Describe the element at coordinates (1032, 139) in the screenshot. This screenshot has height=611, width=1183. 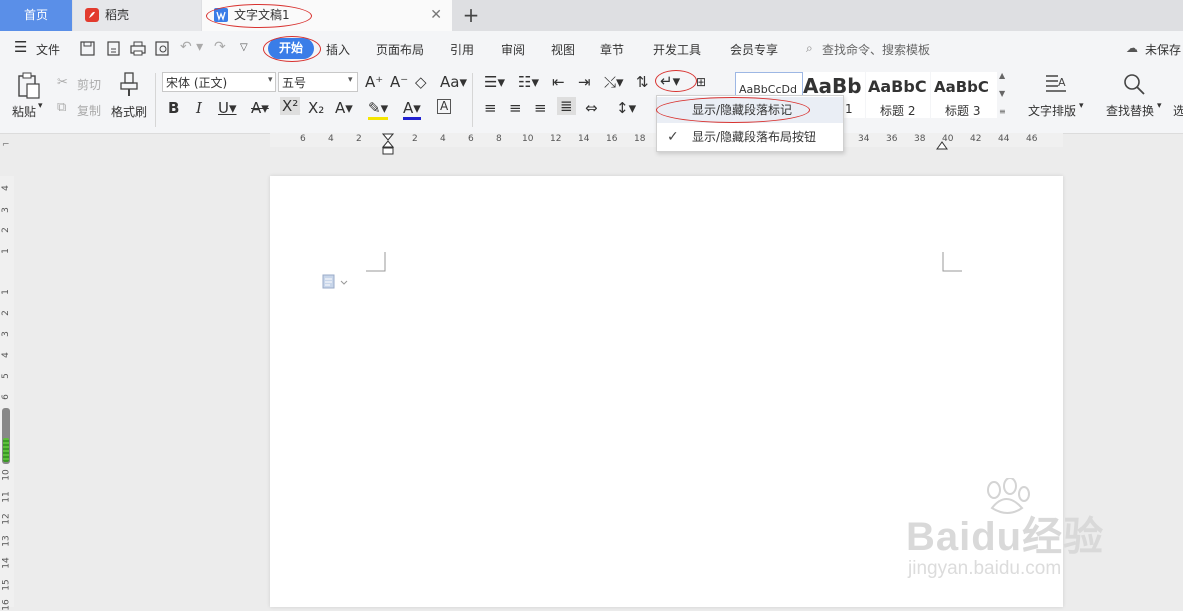
I see `ruler-number: 46` at that location.